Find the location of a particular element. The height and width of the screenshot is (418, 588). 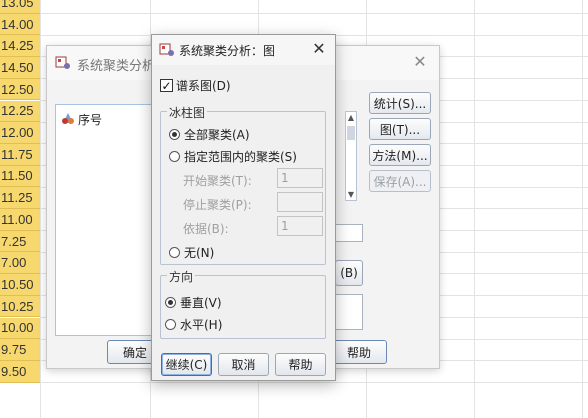

list-item: 序号 is located at coordinates (81, 119).